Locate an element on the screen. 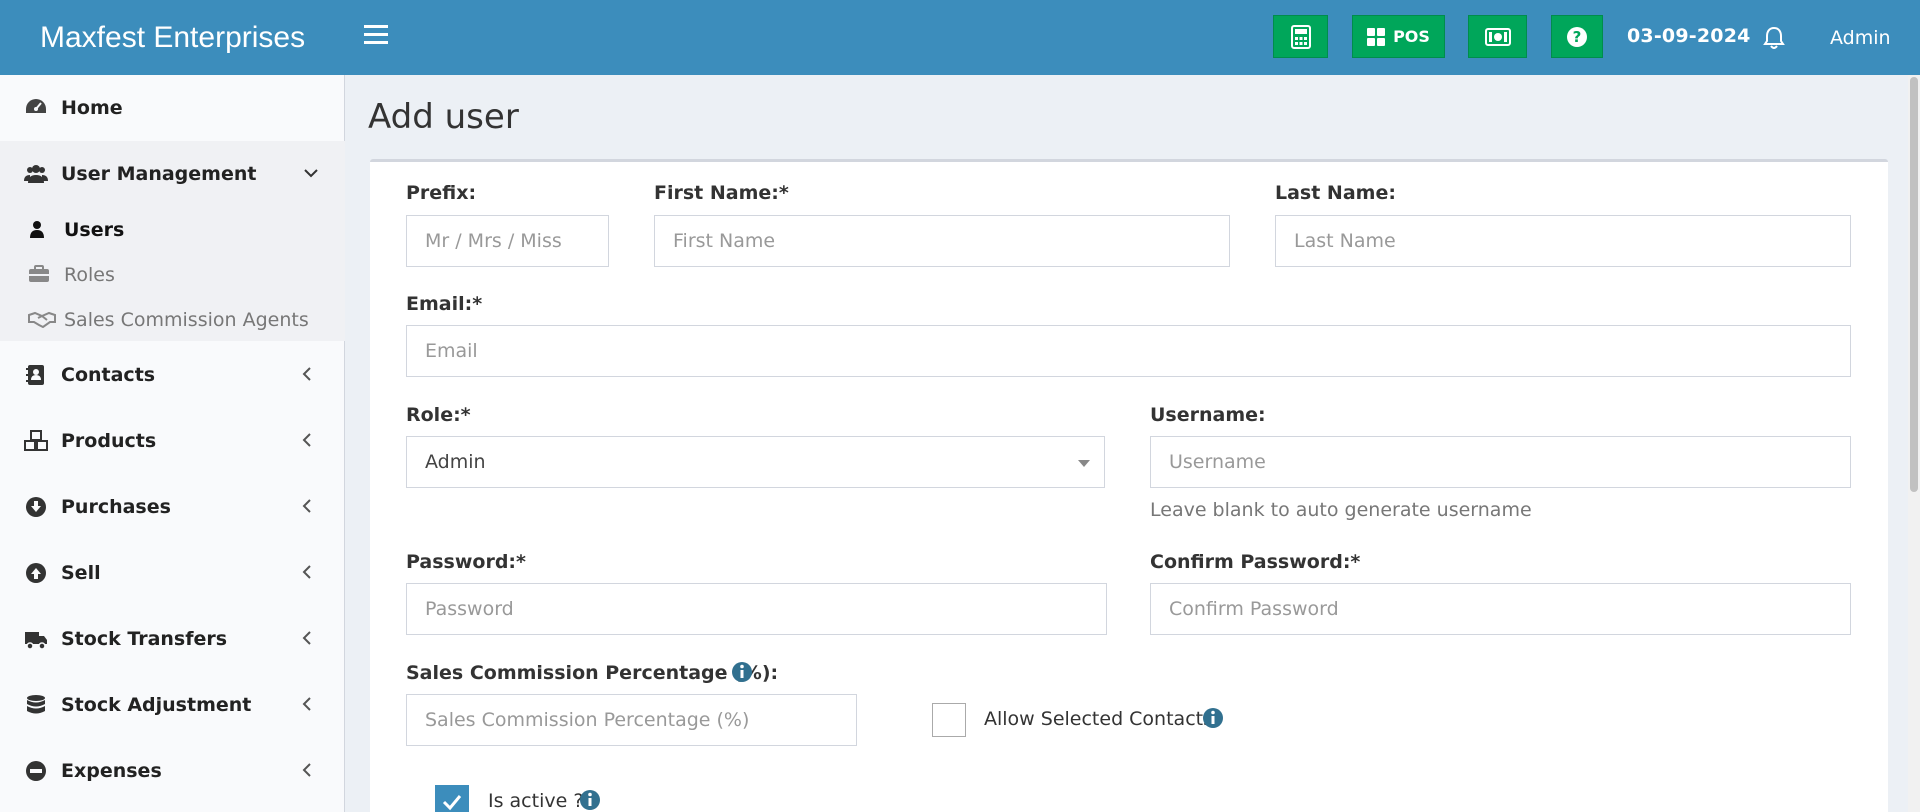 The height and width of the screenshot is (812, 1920). role-label: Role:* is located at coordinates (438, 415).